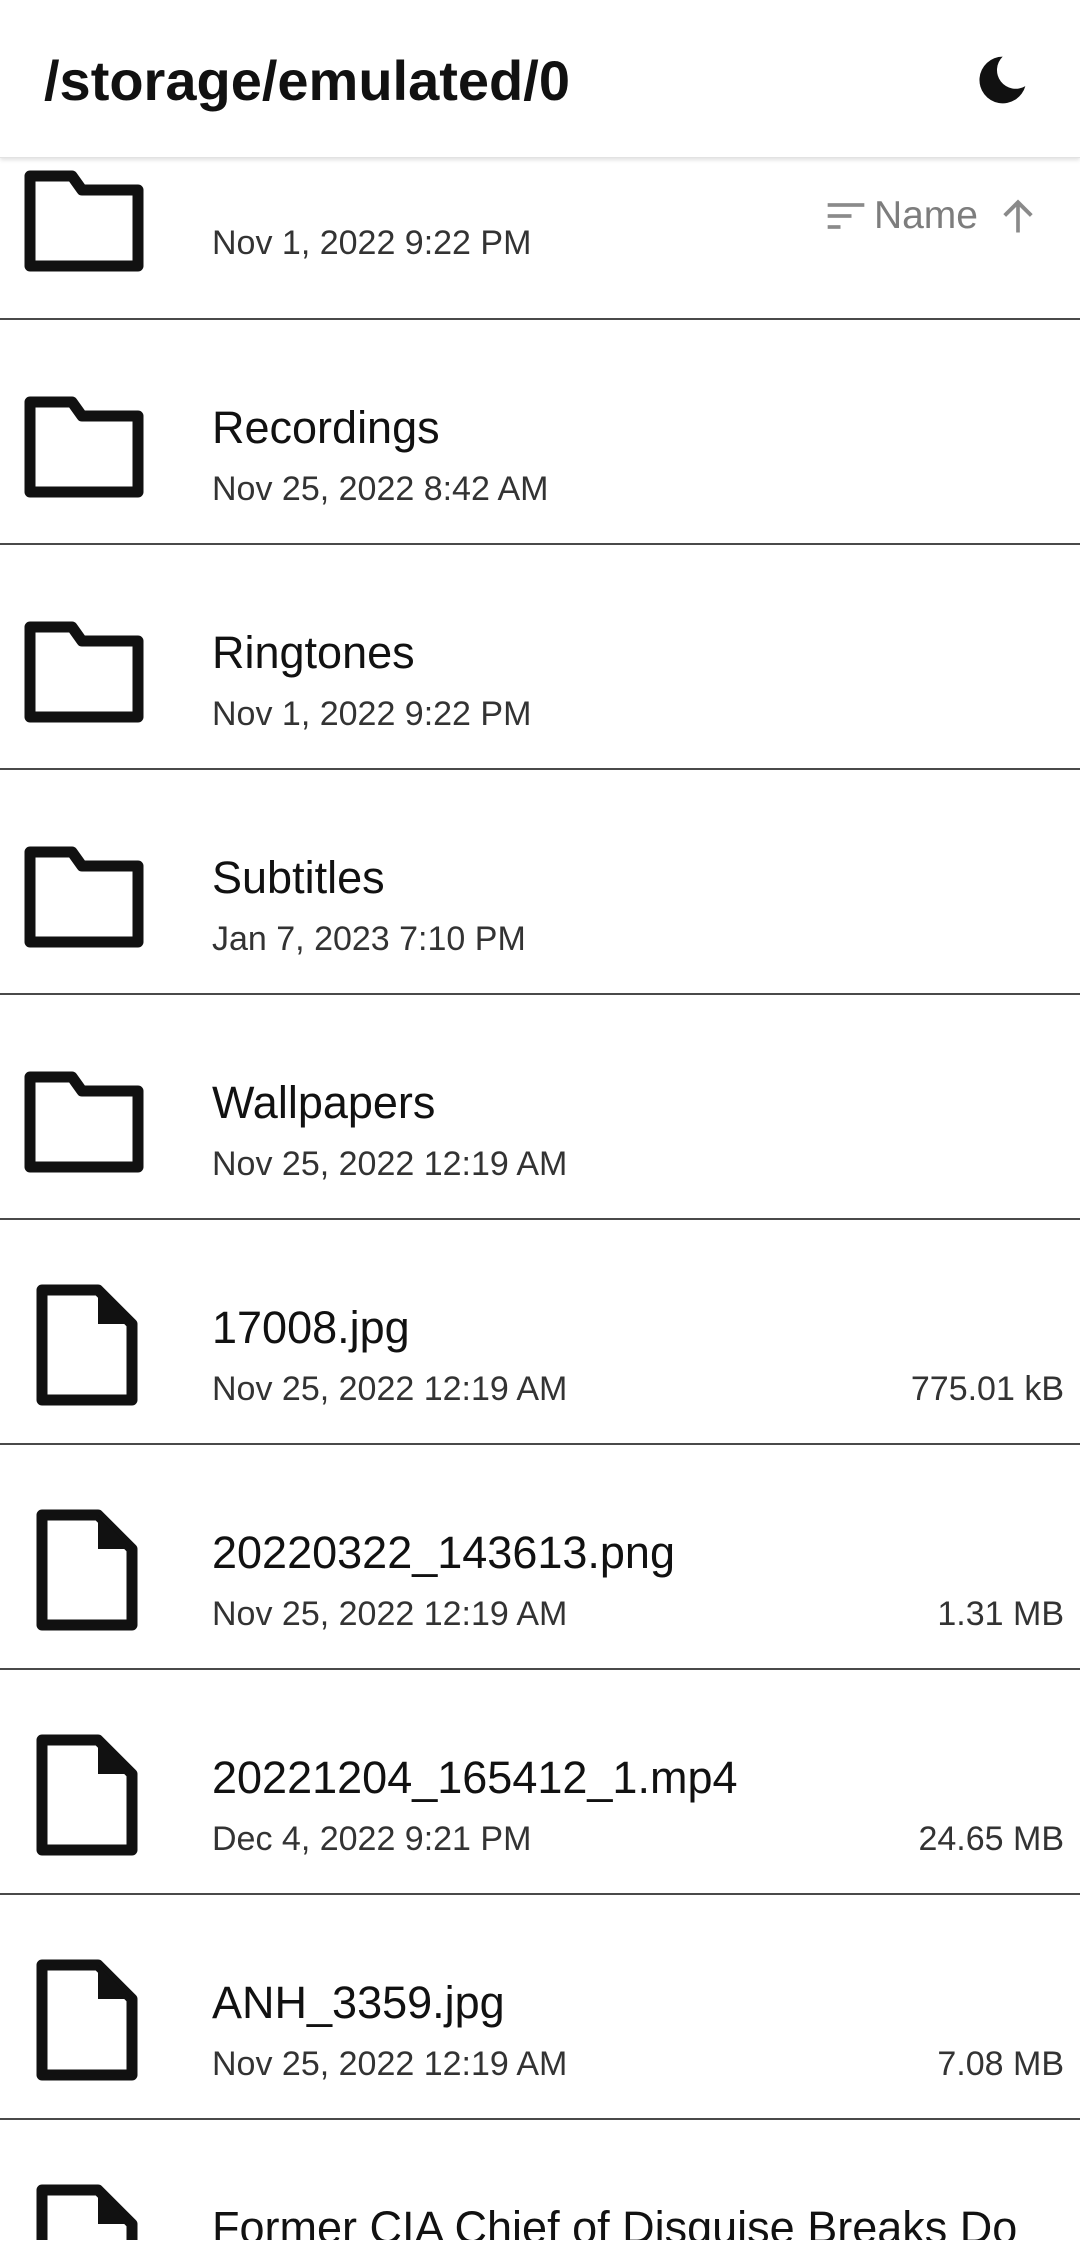  I want to click on item-name: 17008.jpg, so click(311, 1327).